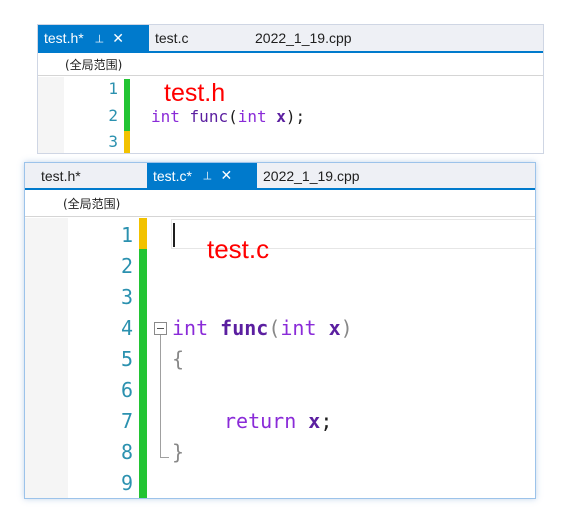 The height and width of the screenshot is (528, 574). Describe the element at coordinates (126, 483) in the screenshot. I see `line-number: 9` at that location.